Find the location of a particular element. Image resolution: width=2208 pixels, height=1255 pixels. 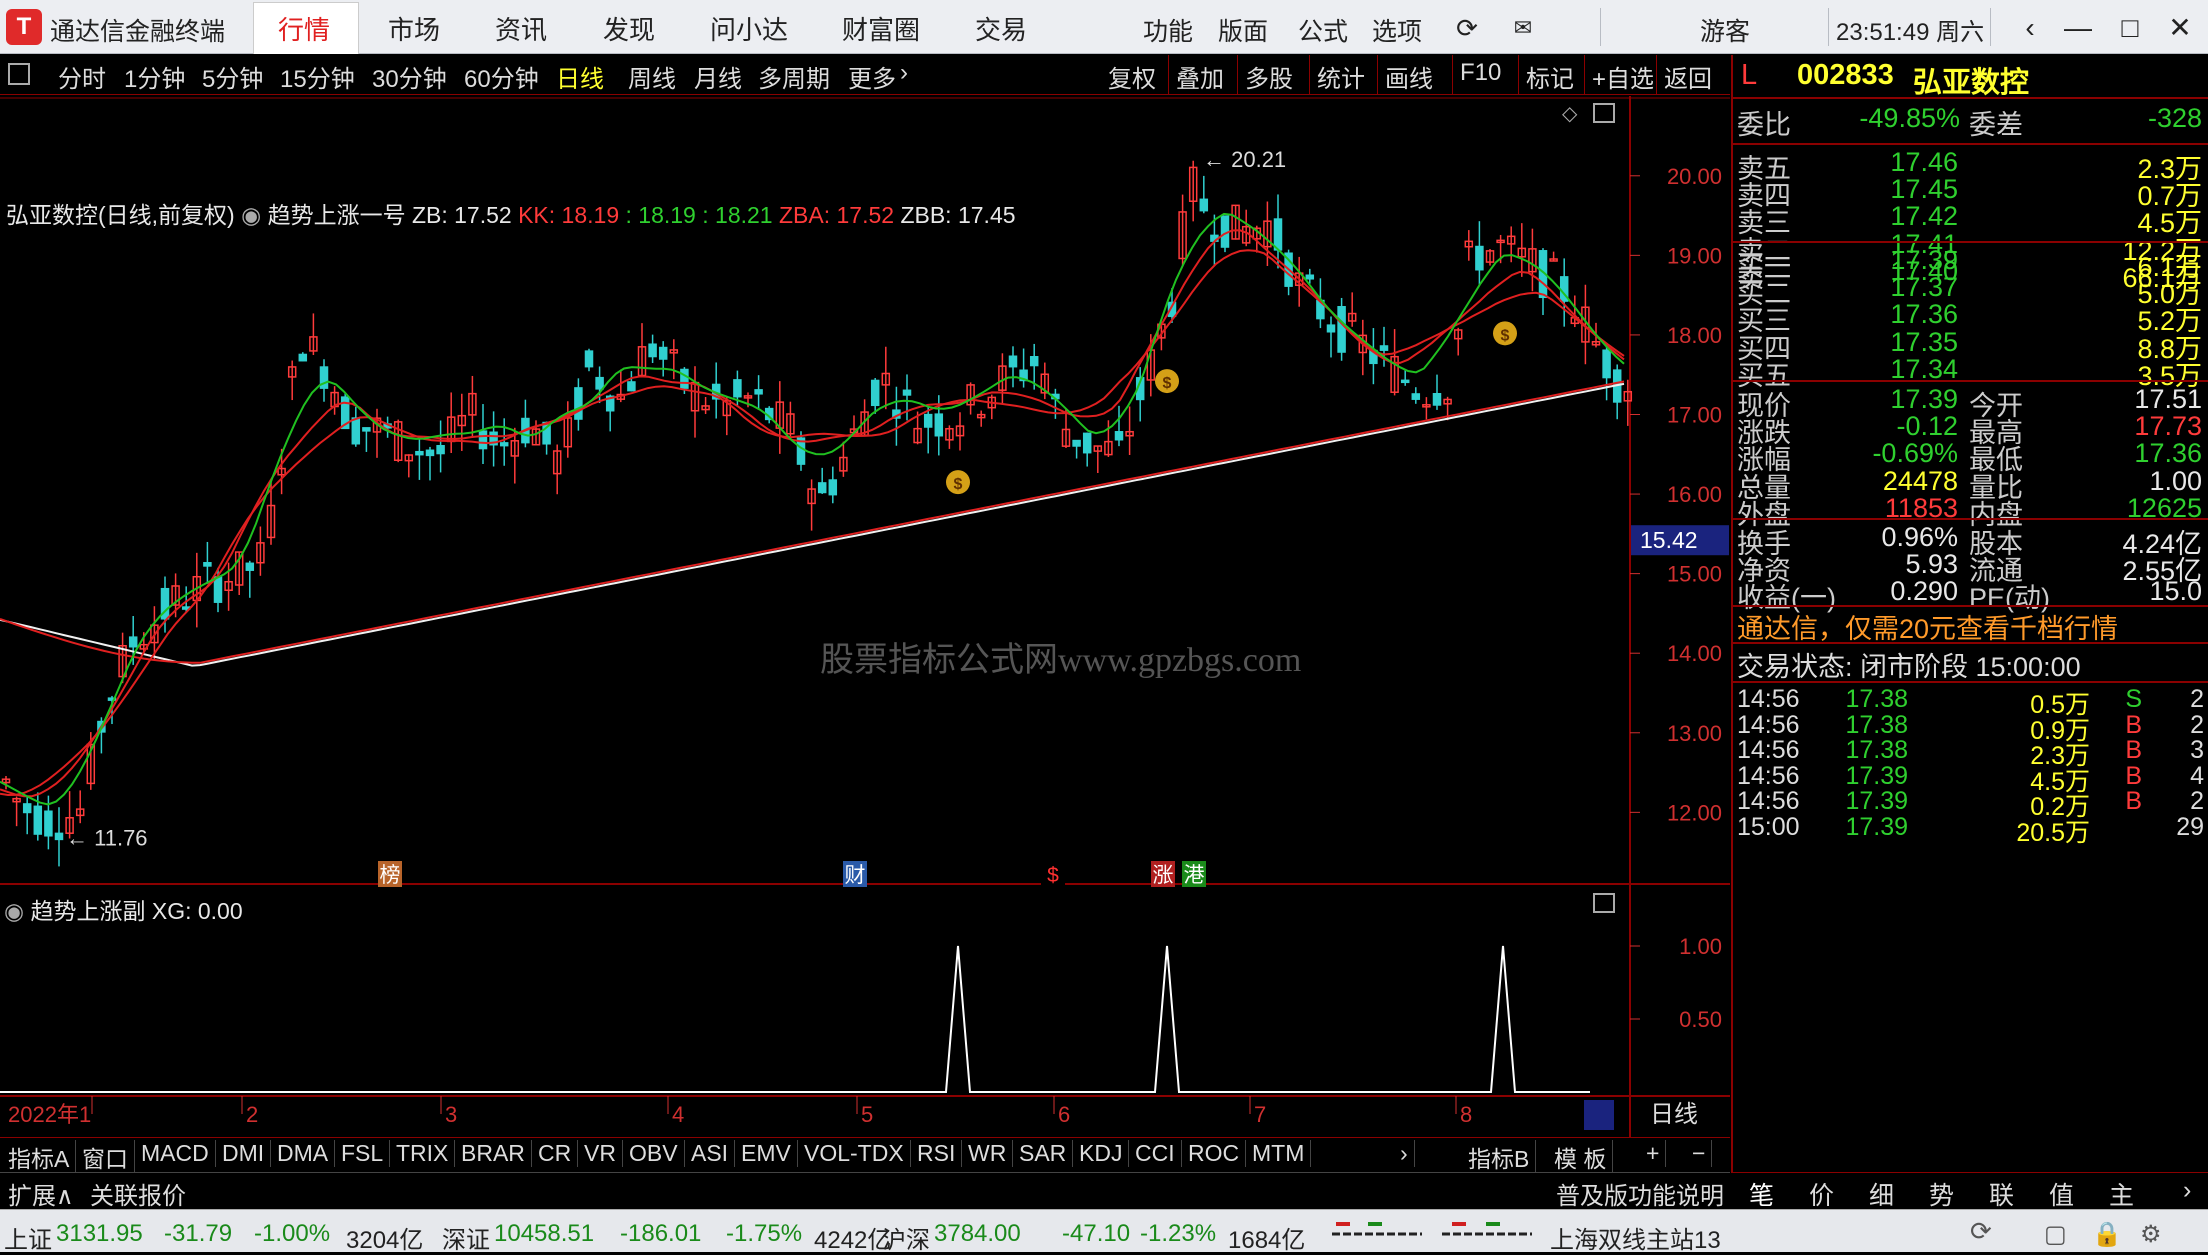

indicator-tab-1: 窗口 is located at coordinates (105, 1157).